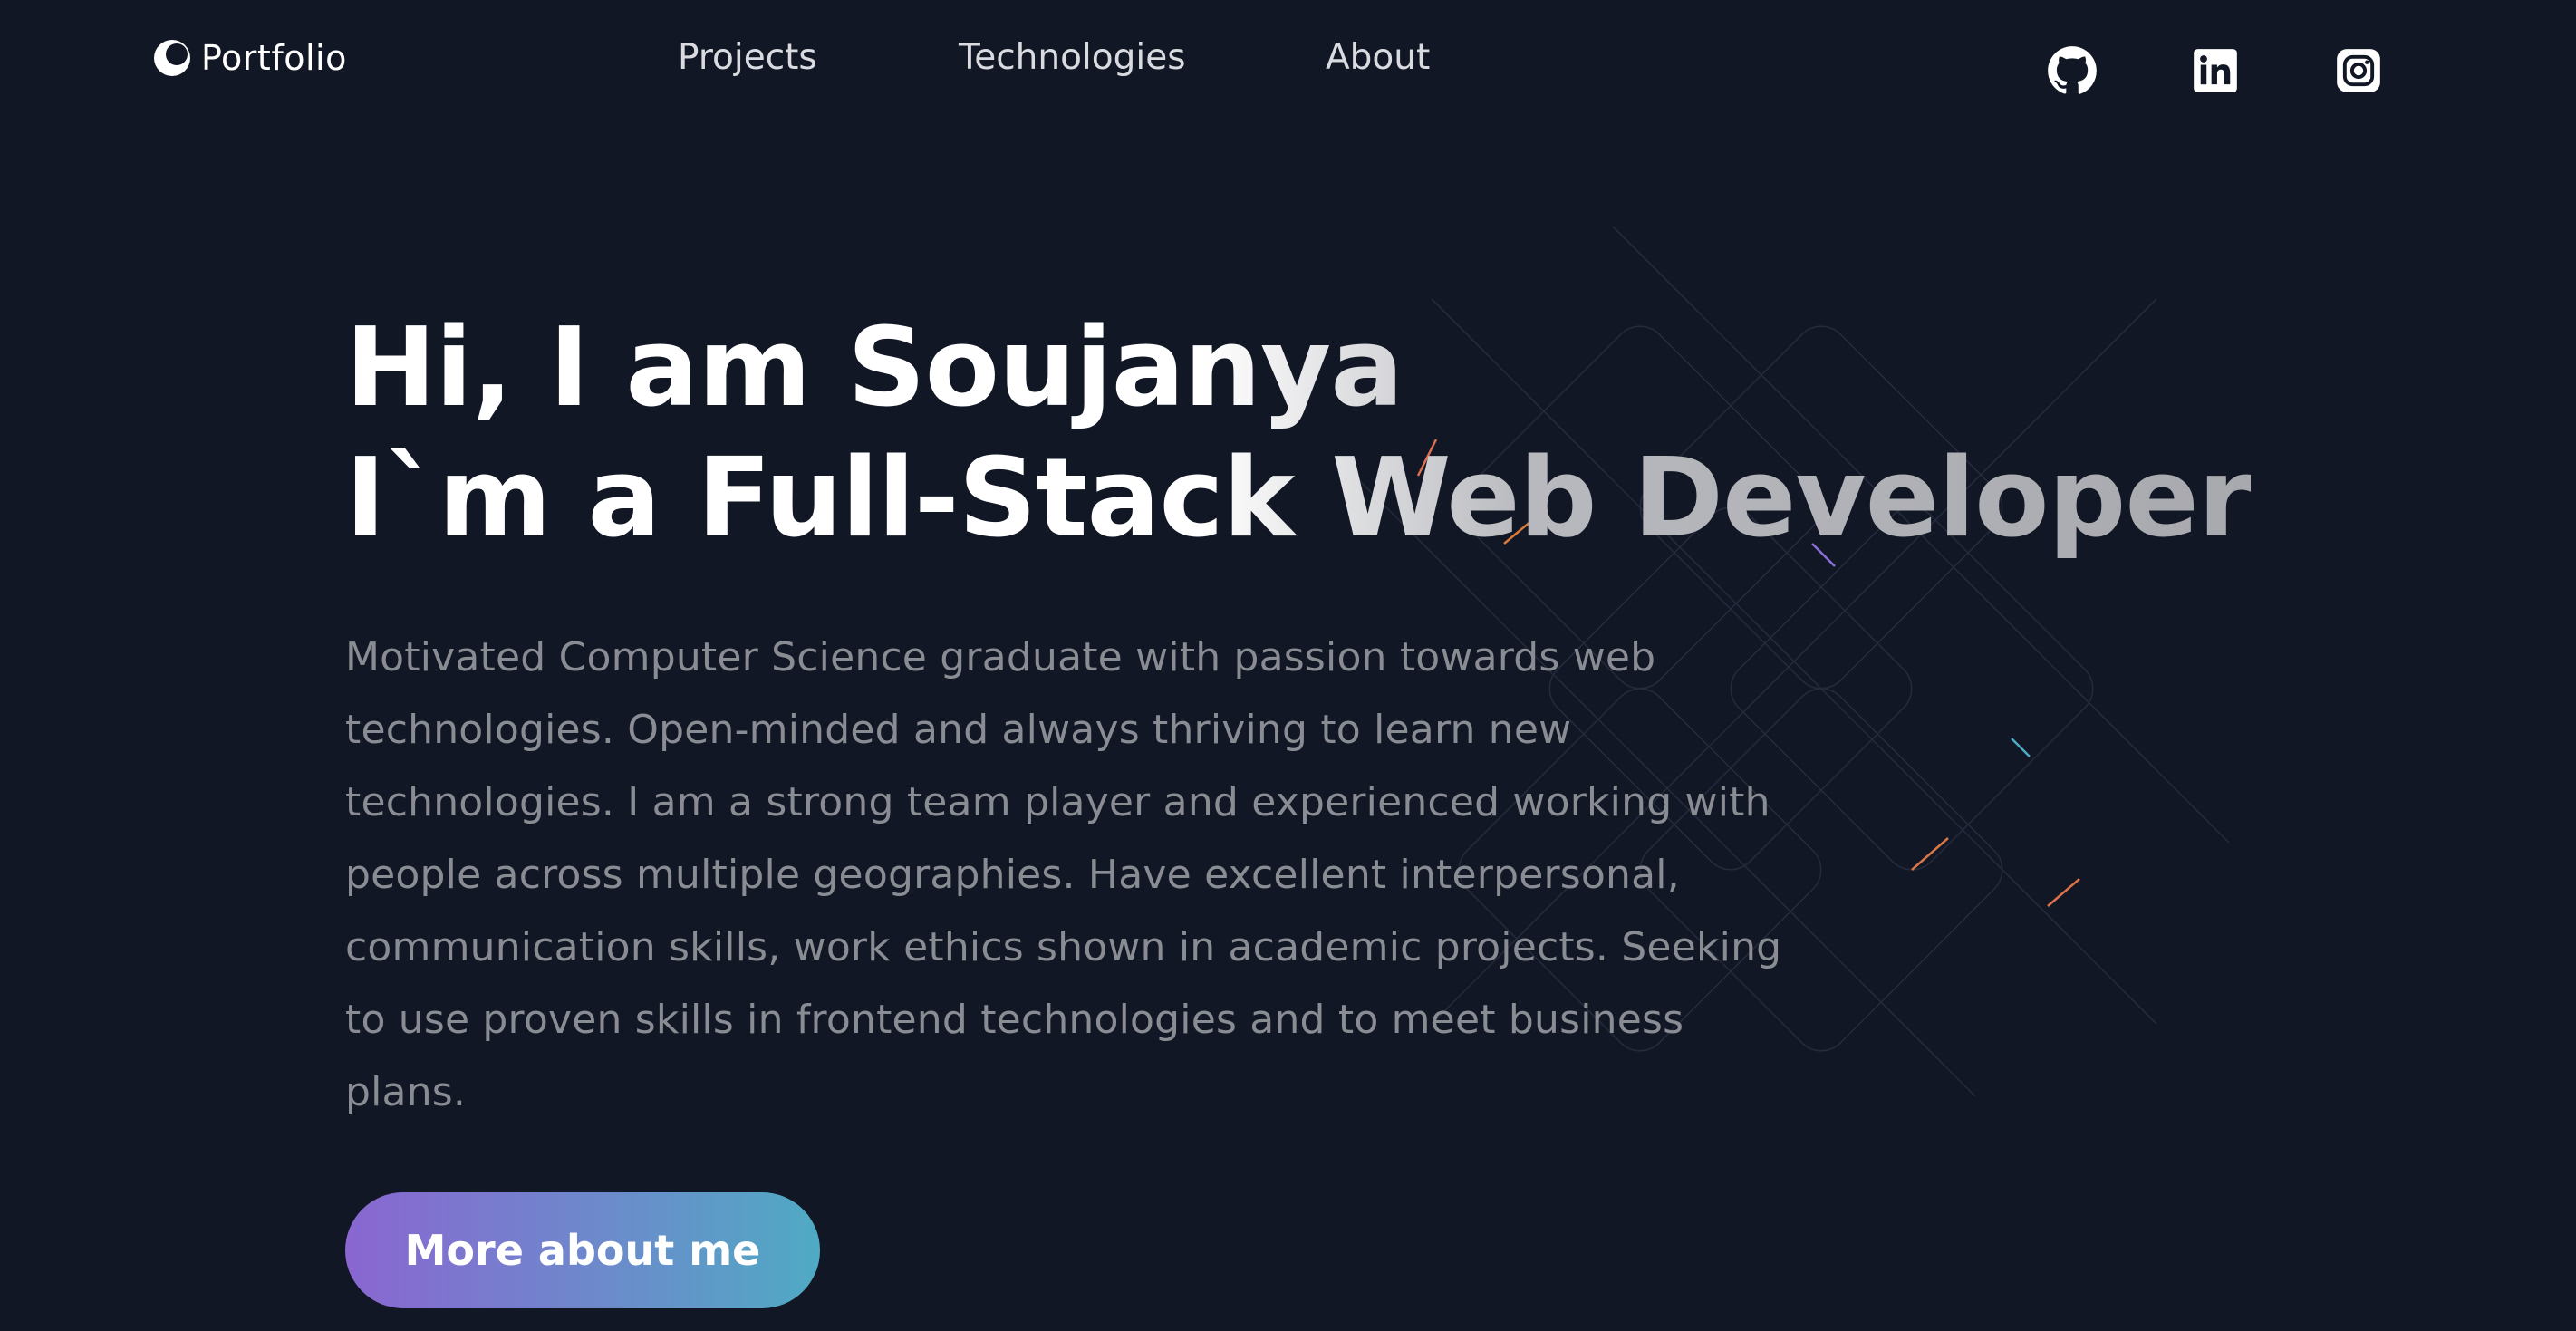  What do you see at coordinates (747, 58) in the screenshot?
I see `nav-link-projects: Projects` at bounding box center [747, 58].